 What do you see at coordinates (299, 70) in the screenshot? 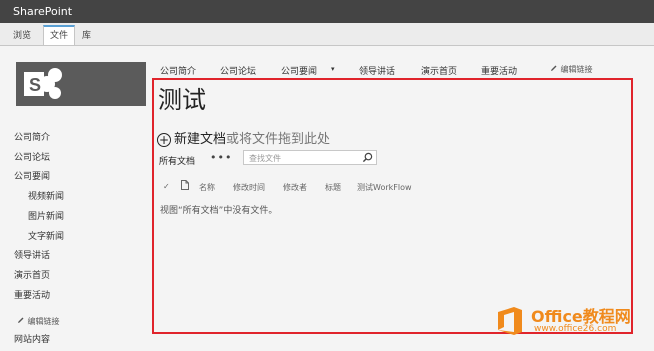
I see `top-nav-item-company-news: 公司要闻` at bounding box center [299, 70].